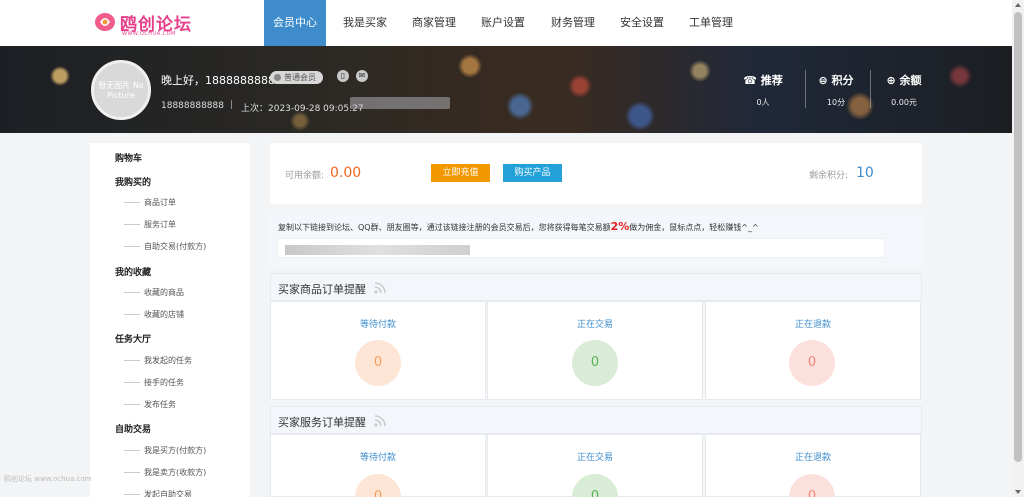  Describe the element at coordinates (48, 479) in the screenshot. I see `watermark: 鸥创论坛 www.ochua.com` at that location.